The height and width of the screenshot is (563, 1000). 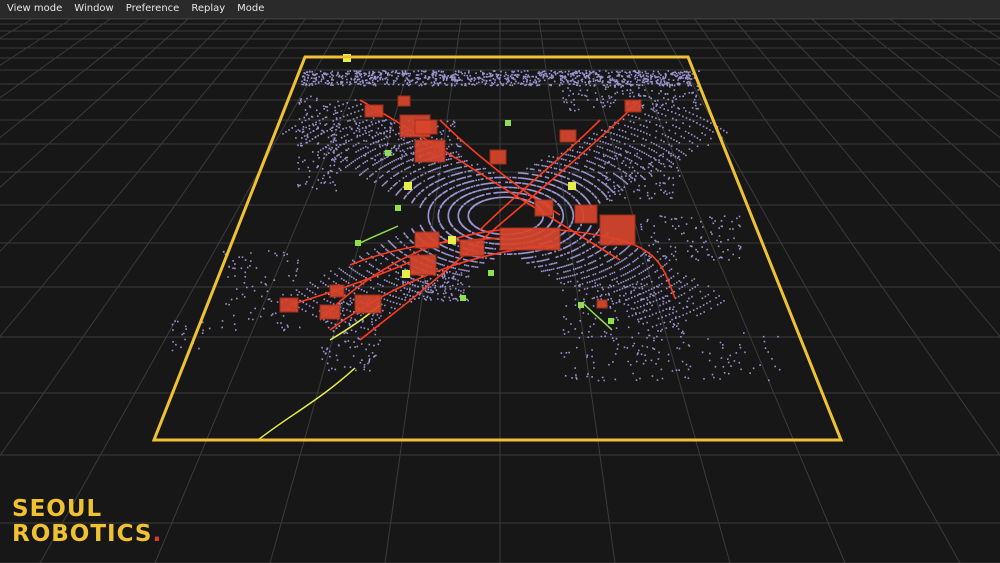 What do you see at coordinates (57, 509) in the screenshot?
I see `logo-line-1: SEOUL` at bounding box center [57, 509].